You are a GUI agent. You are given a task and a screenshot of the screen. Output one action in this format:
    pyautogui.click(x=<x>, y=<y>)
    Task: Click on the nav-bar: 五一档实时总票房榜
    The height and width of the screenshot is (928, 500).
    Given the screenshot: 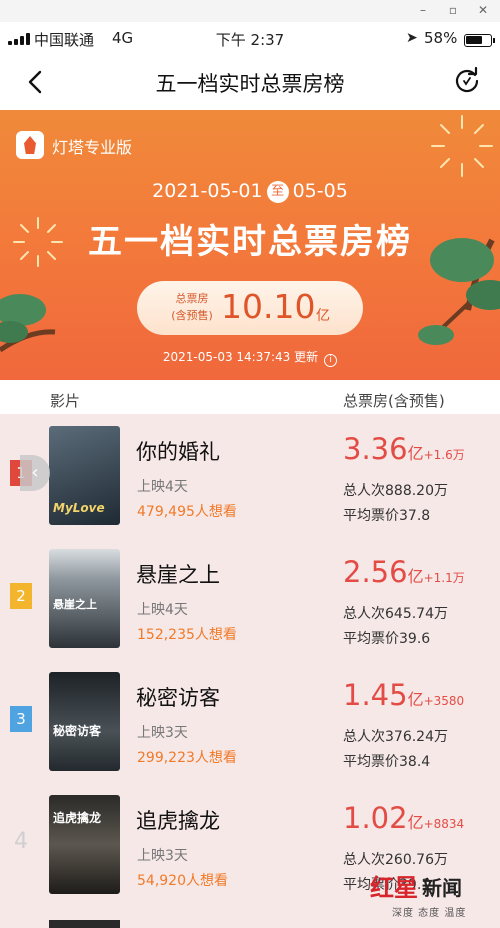 What is the action you would take?
    pyautogui.click(x=250, y=83)
    